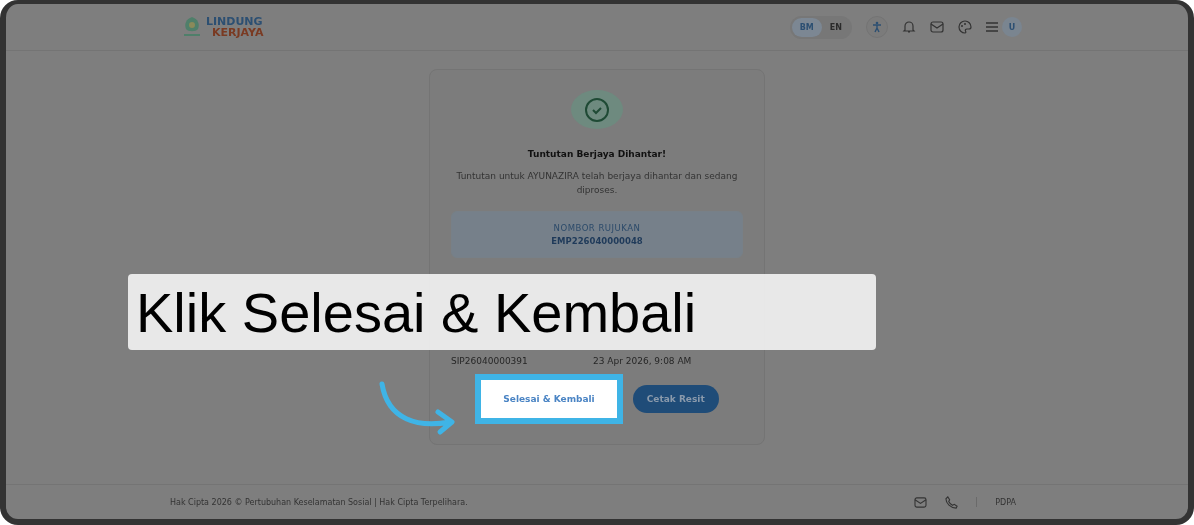 Image resolution: width=1194 pixels, height=525 pixels. Describe the element at coordinates (597, 109) in the screenshot. I see `check-circle-icon` at that location.